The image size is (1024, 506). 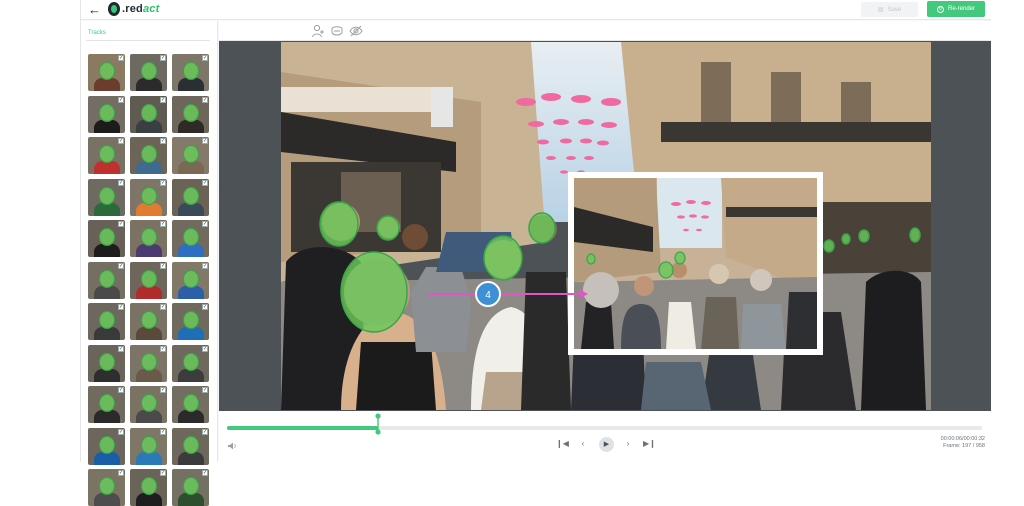 I want to click on hide-icon, so click(x=356, y=31).